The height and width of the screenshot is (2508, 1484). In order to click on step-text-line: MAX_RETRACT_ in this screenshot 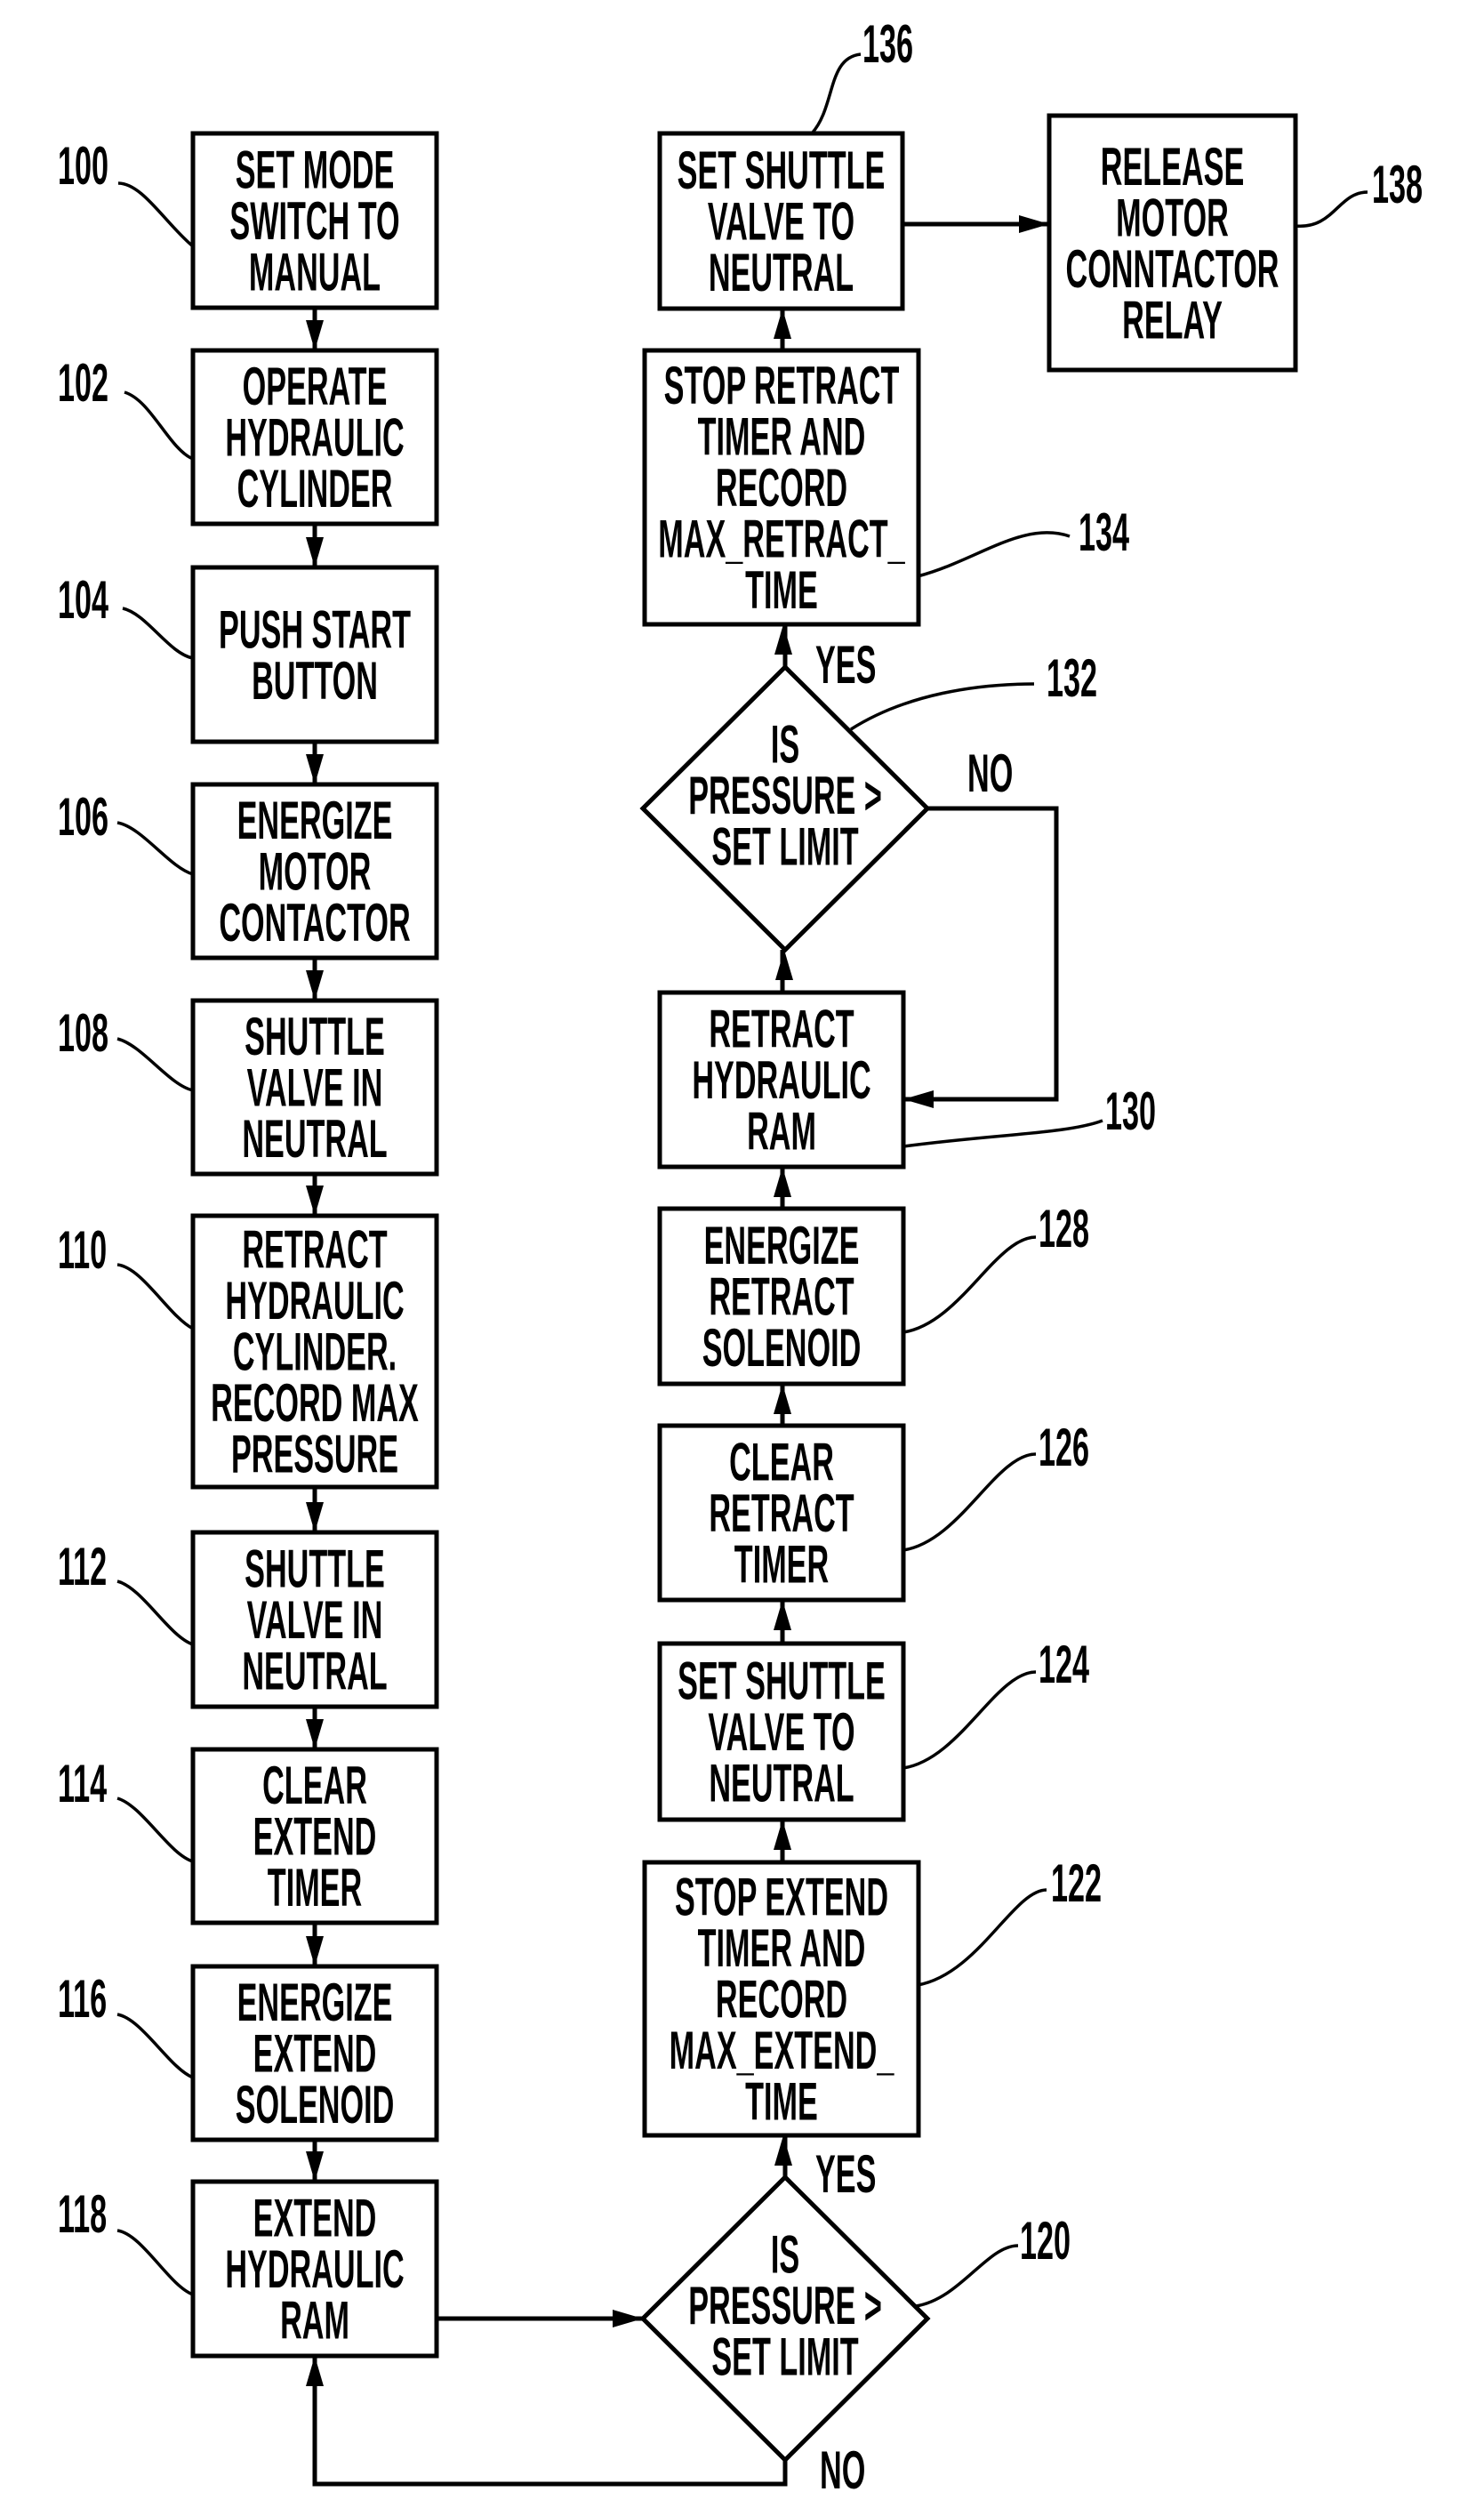, I will do `click(781, 539)`.